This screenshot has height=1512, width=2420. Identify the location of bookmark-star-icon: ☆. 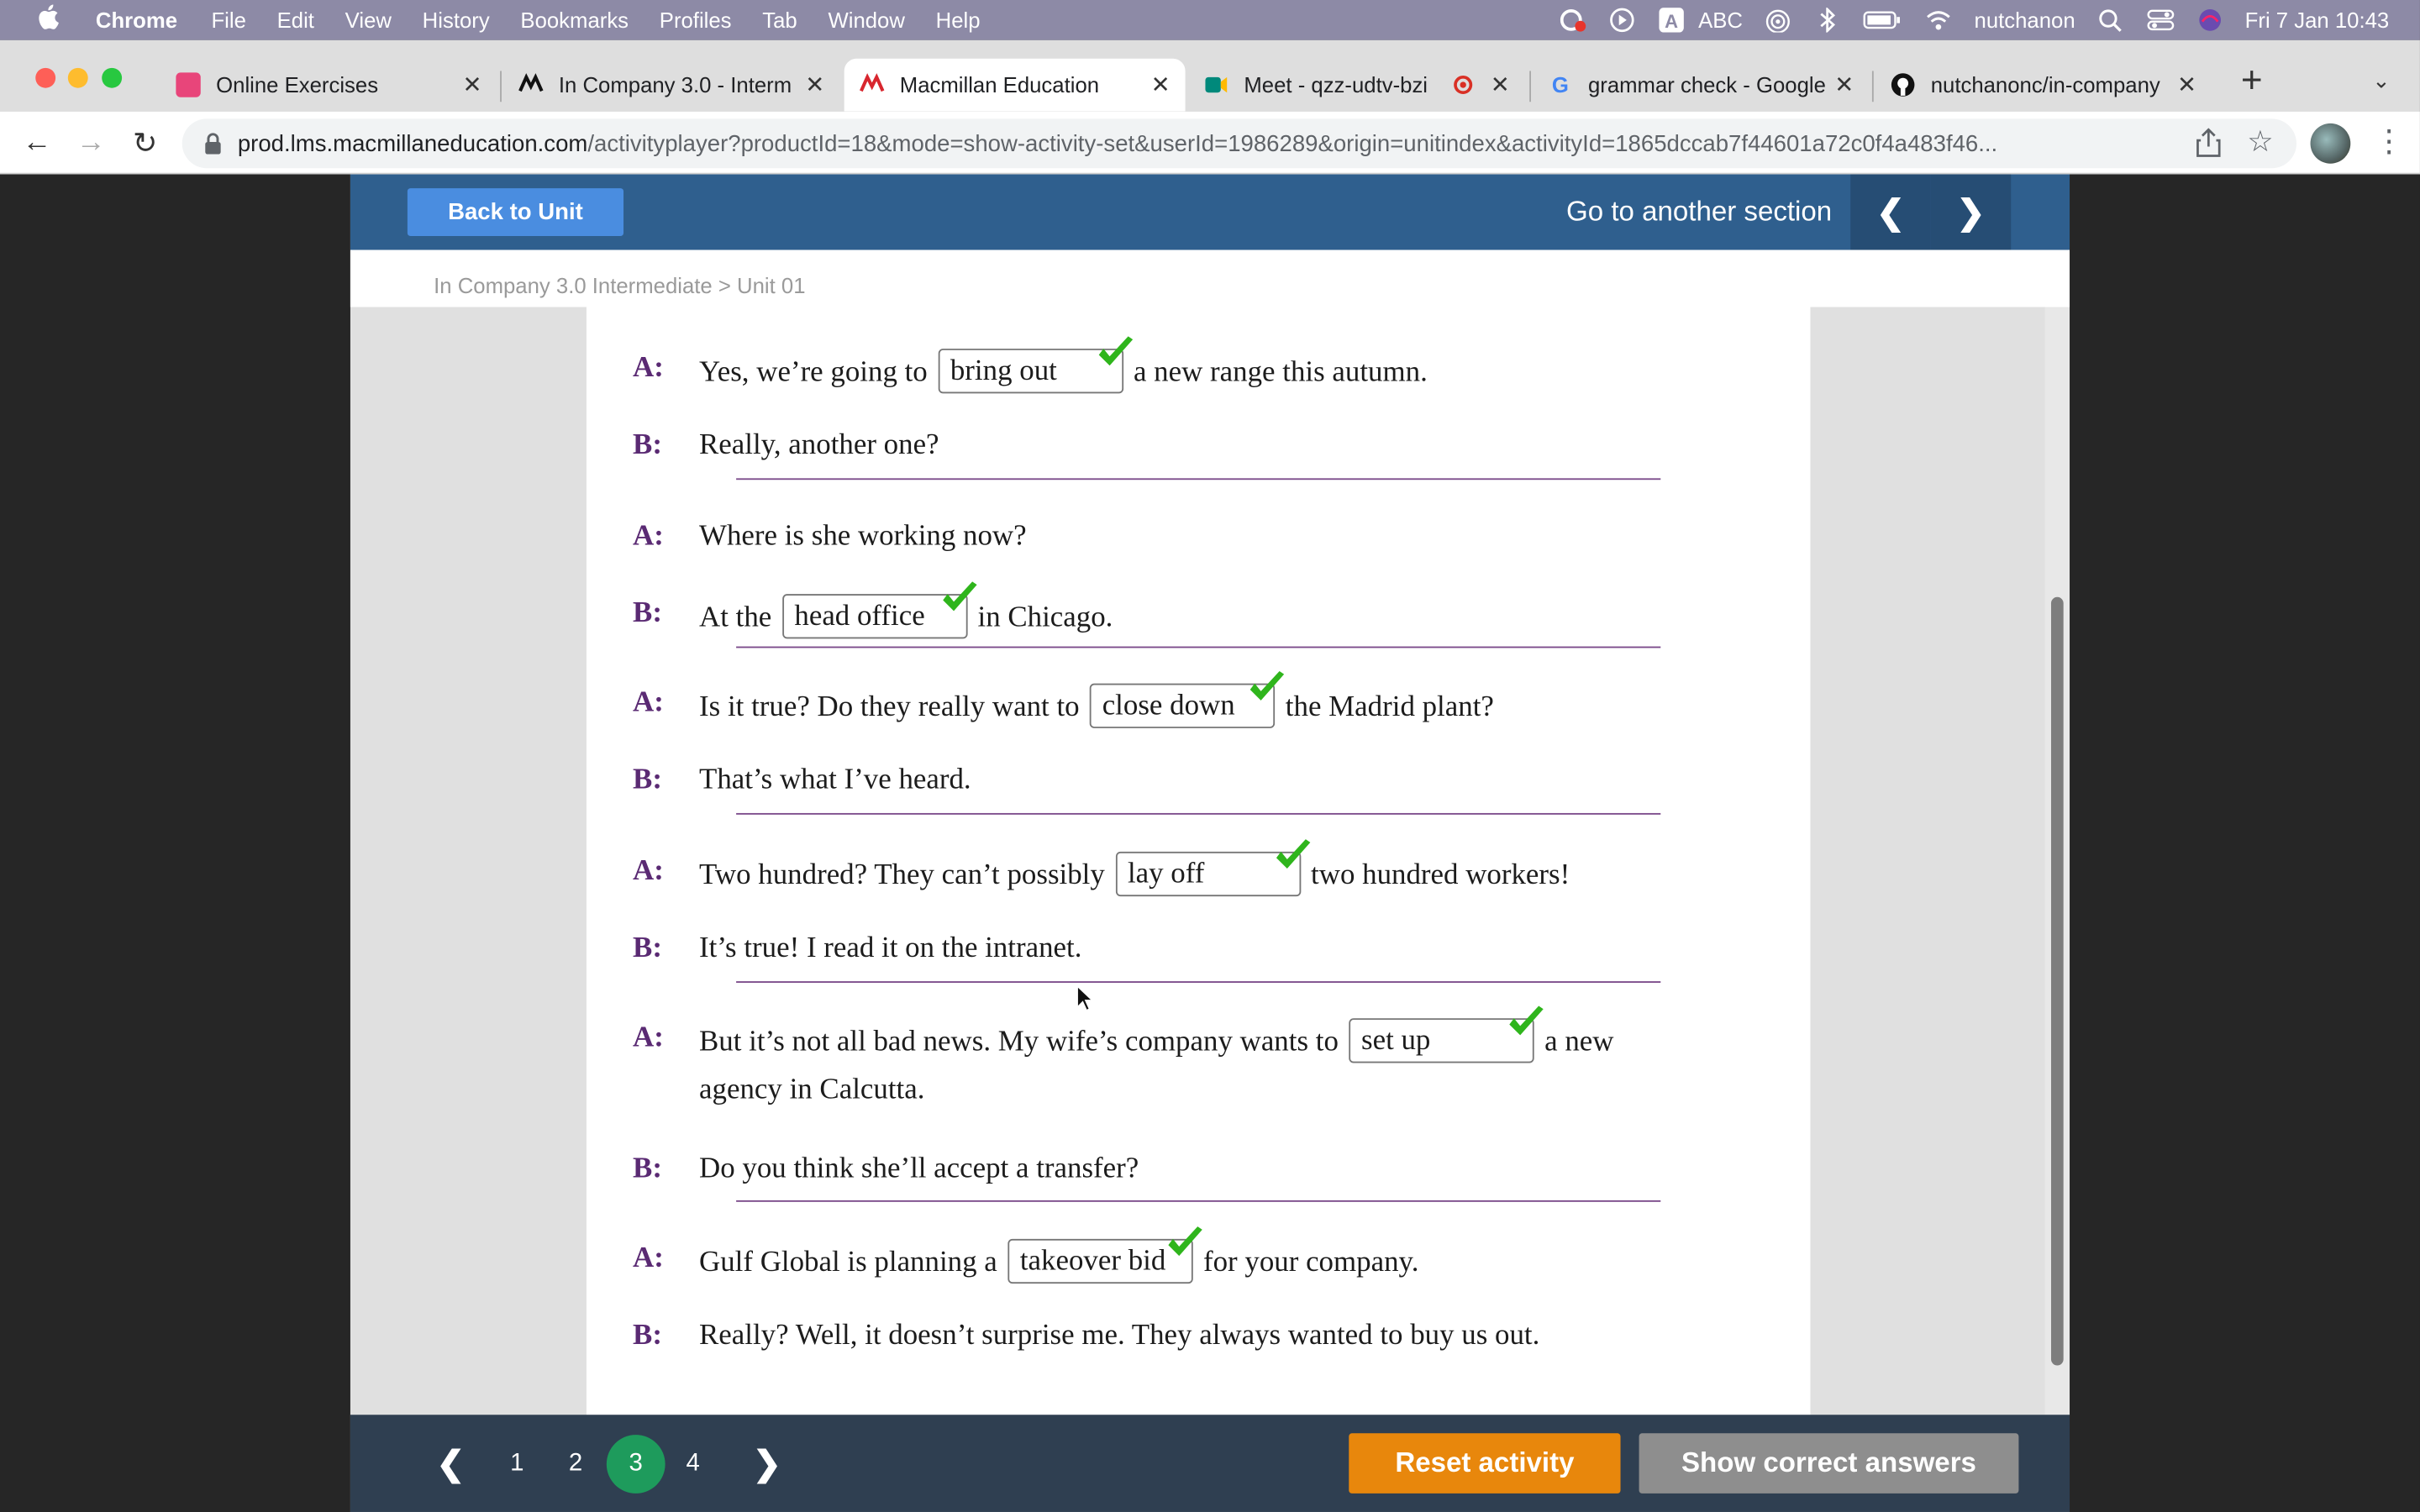
(2260, 142).